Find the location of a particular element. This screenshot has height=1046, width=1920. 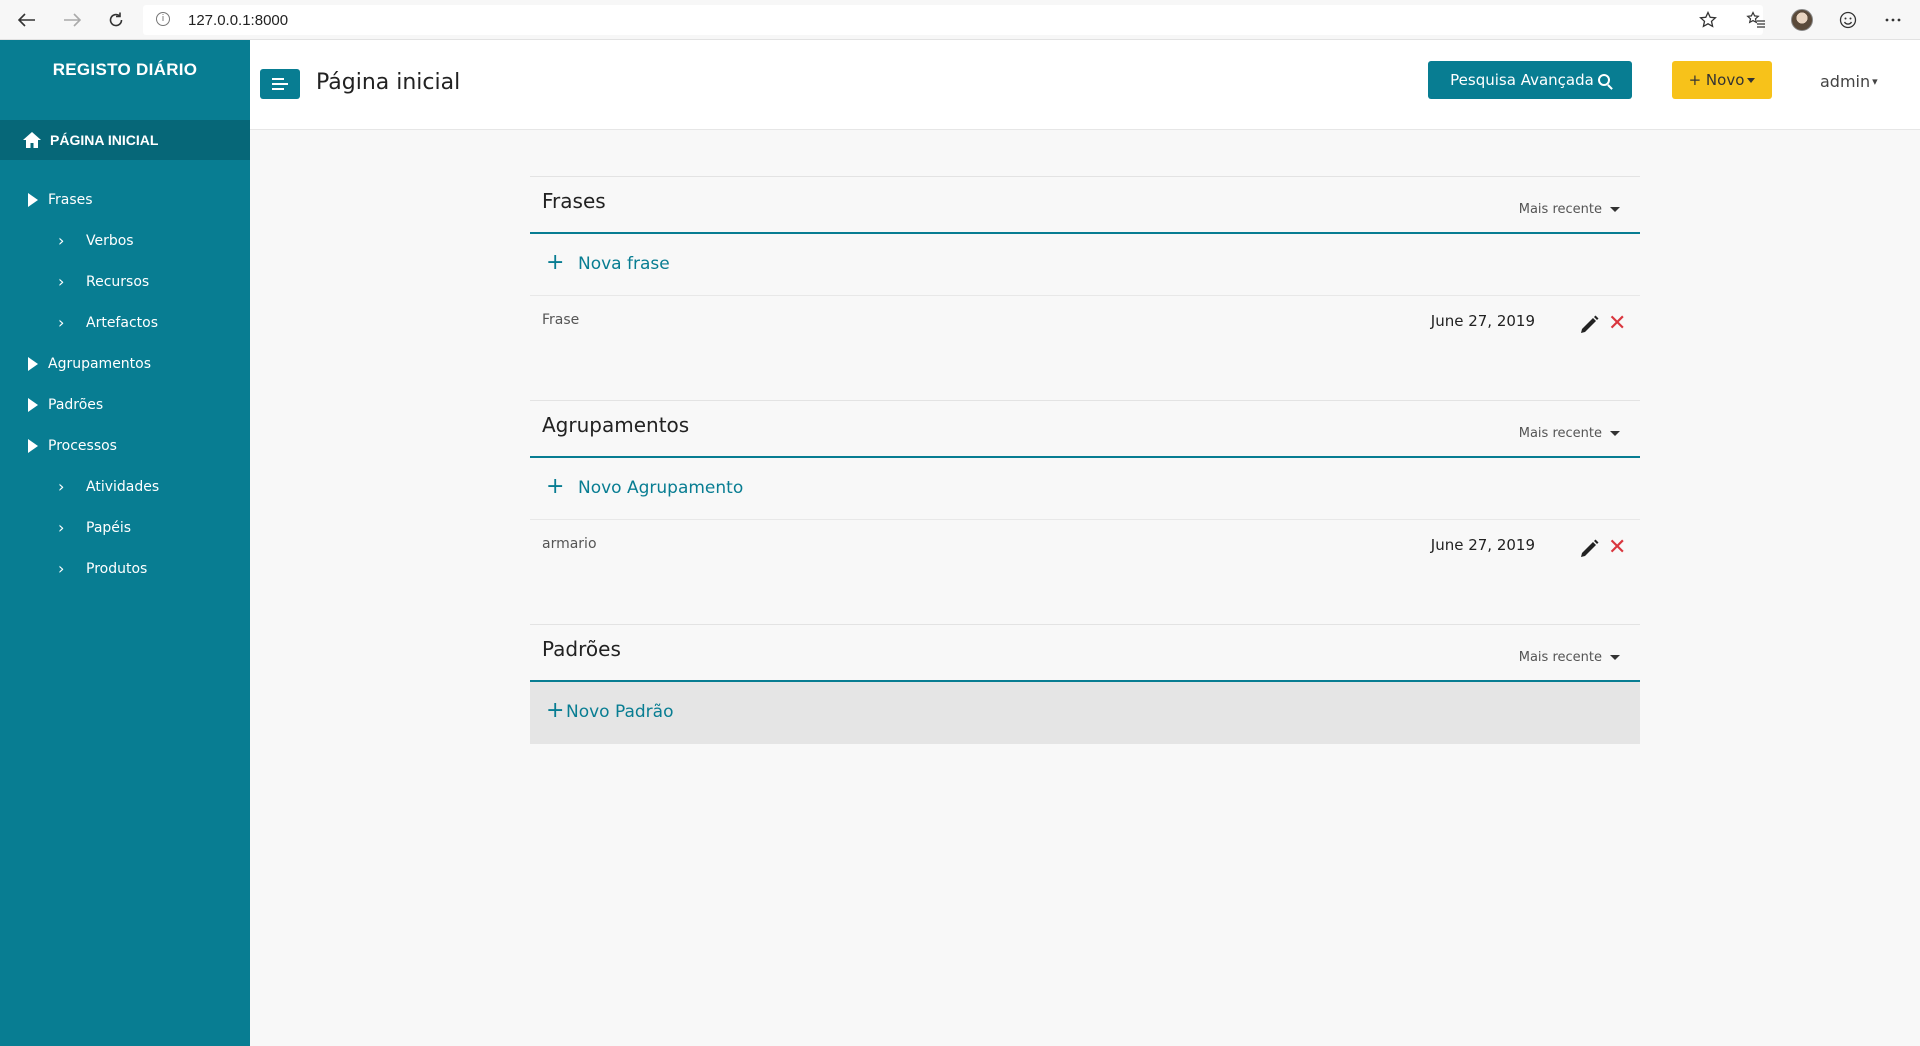

sidebar-item-processos: Processos is located at coordinates (72, 446).